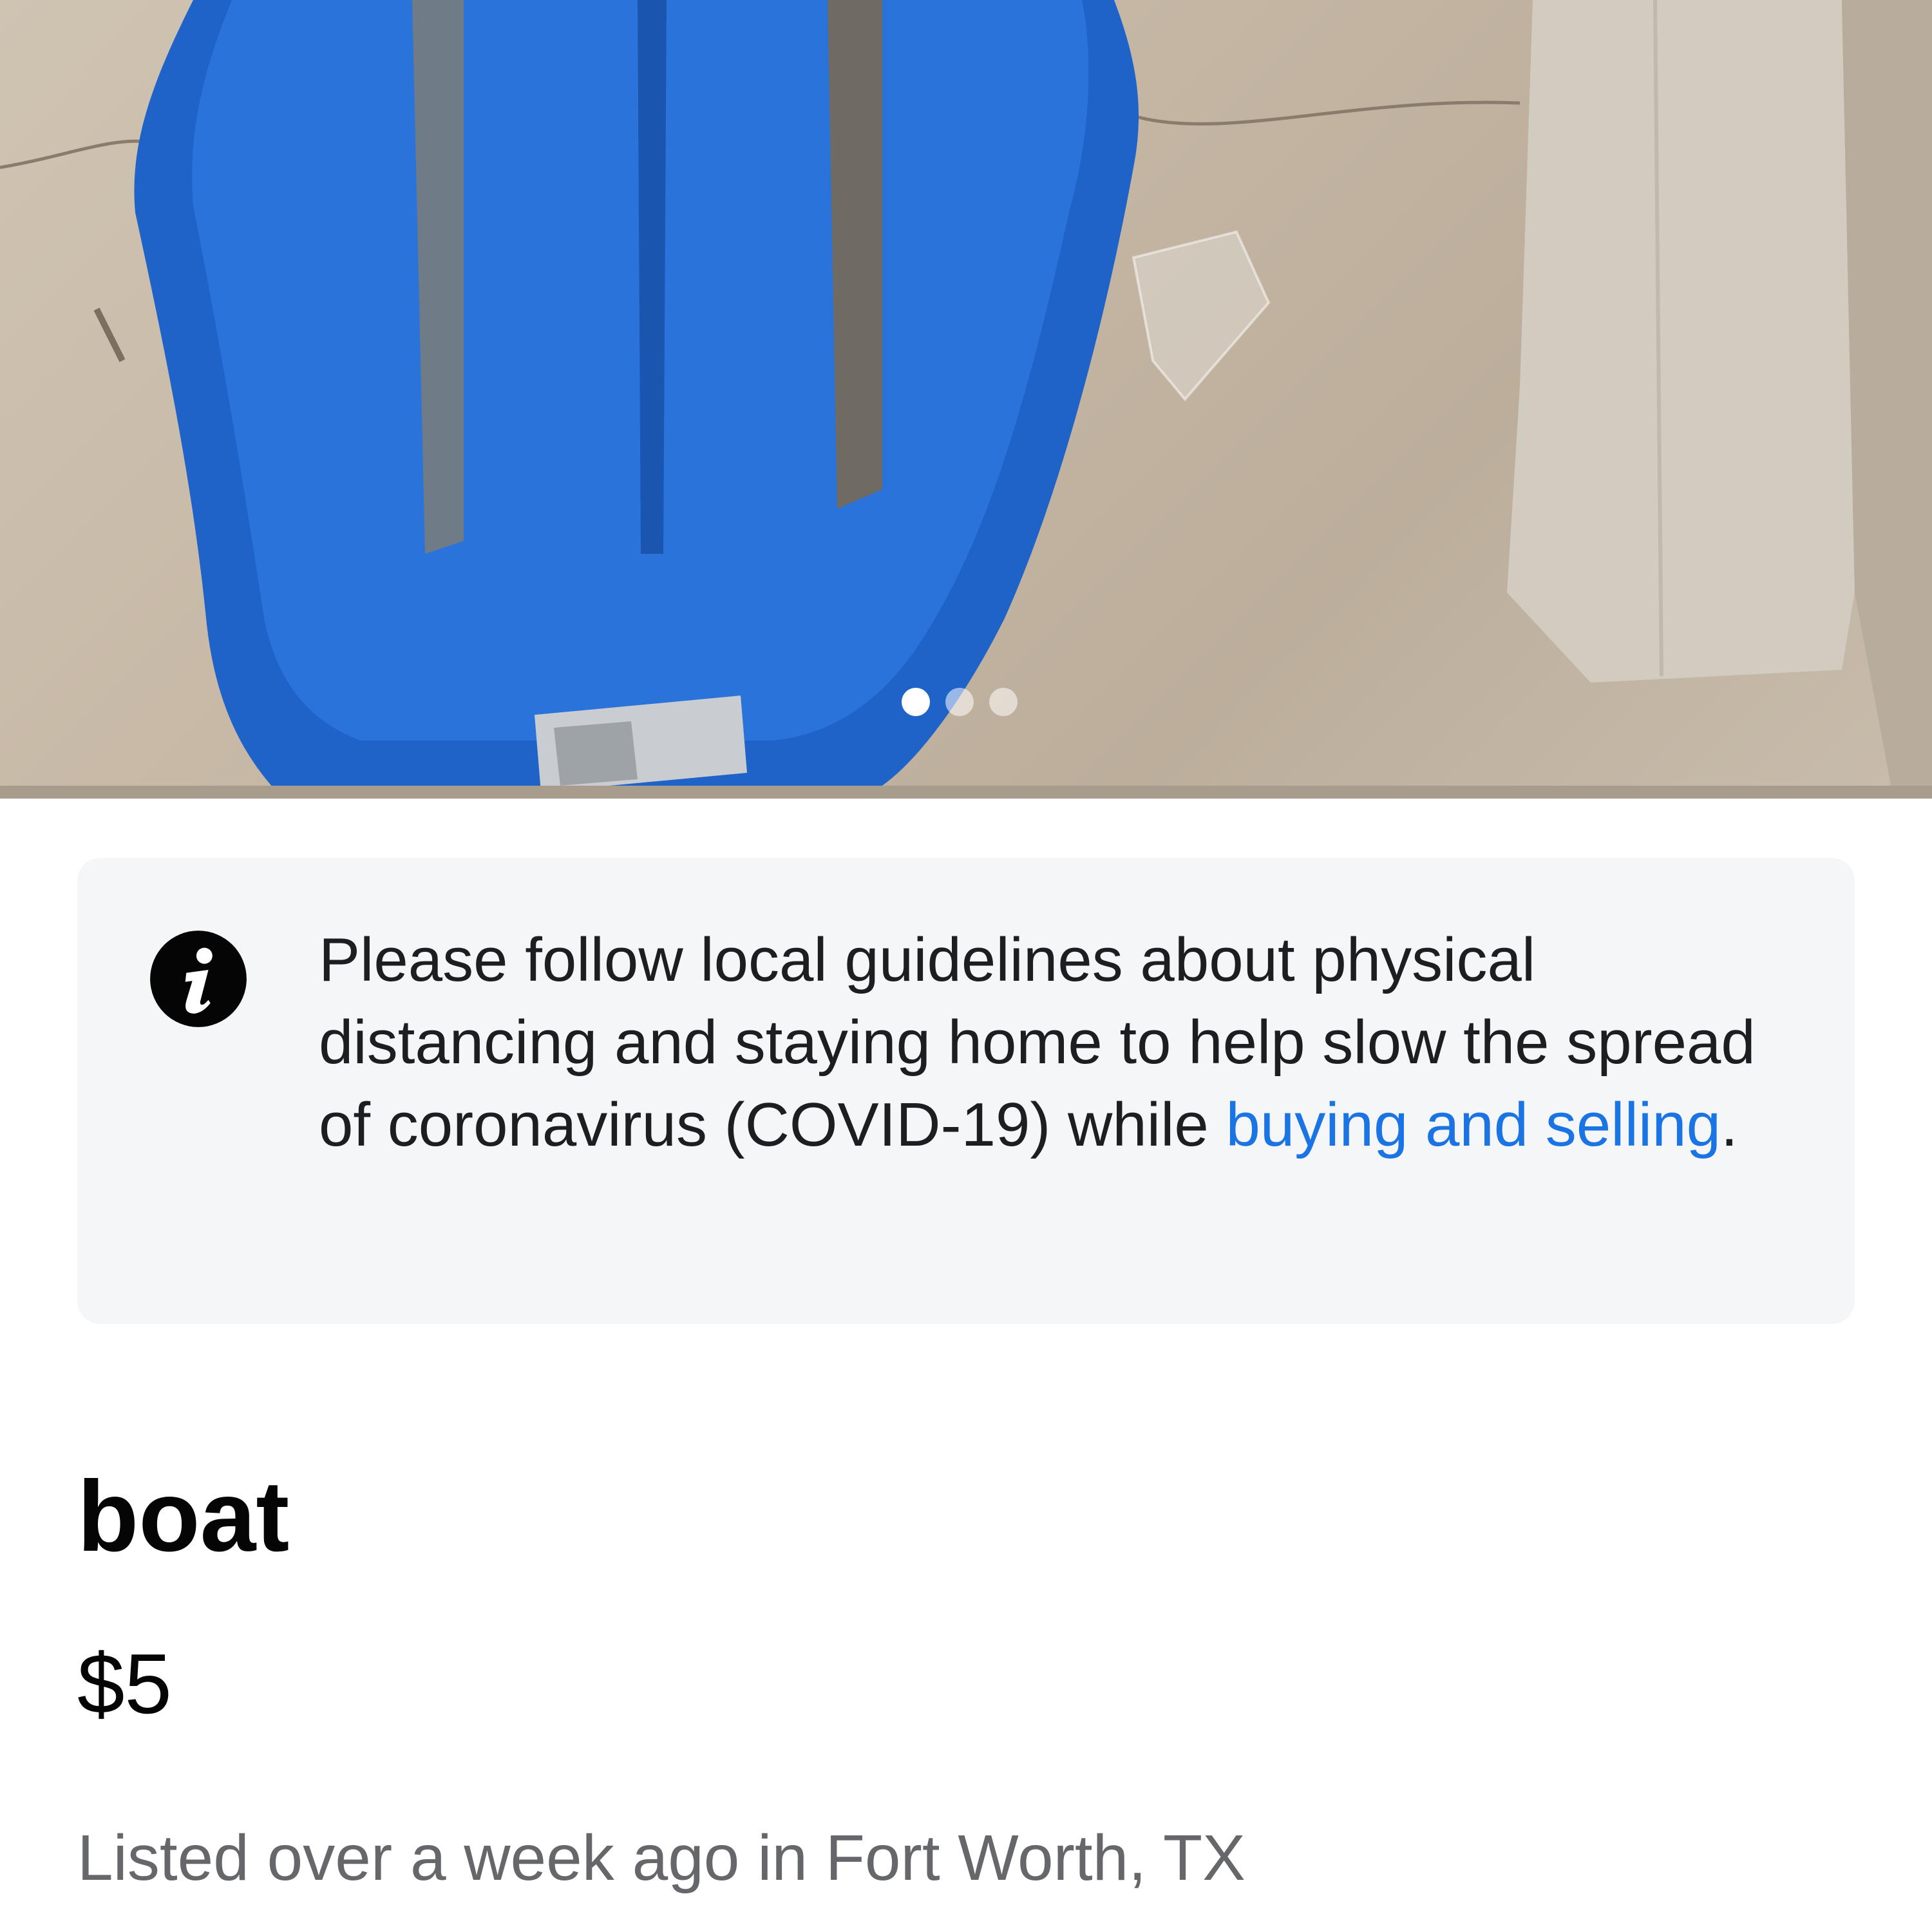 This screenshot has height=1932, width=1932. What do you see at coordinates (199, 979) in the screenshot?
I see `info-icon` at bounding box center [199, 979].